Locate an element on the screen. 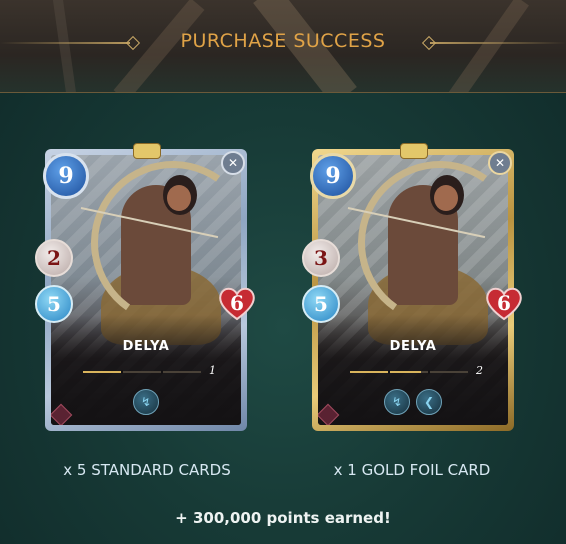 This screenshot has height=544, width=566. wind-wave-icon: ❮ is located at coordinates (429, 402).